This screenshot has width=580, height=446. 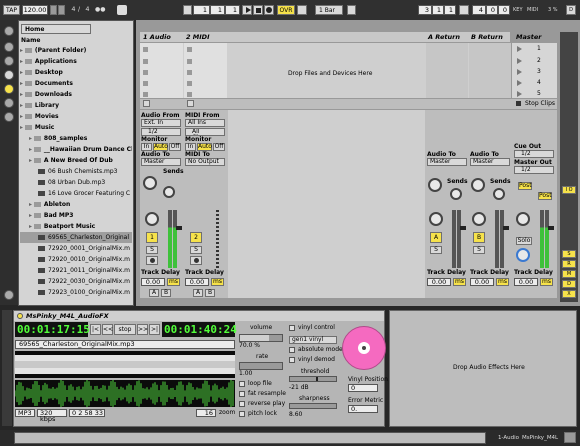 I want to click on tempo-field: 120.00, so click(x=35, y=10).